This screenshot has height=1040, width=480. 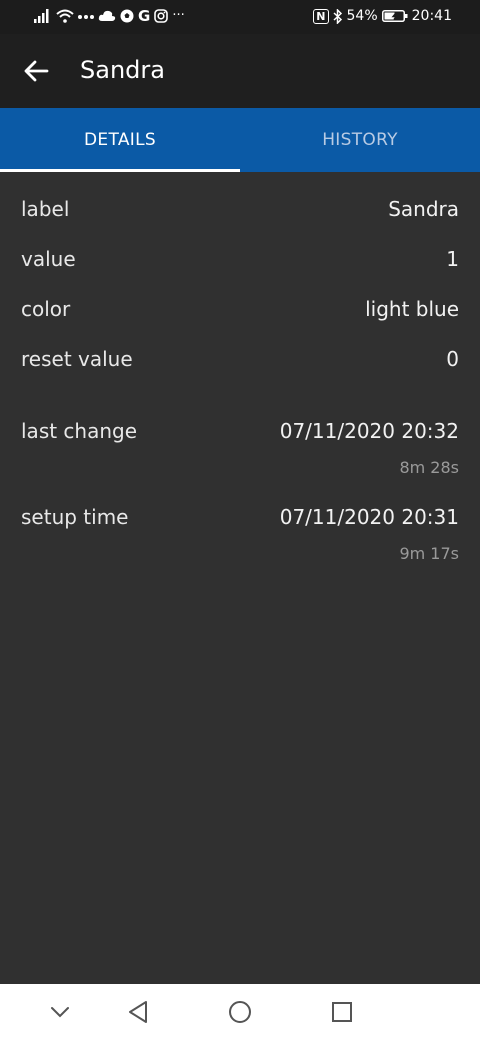 I want to click on last-change-elapsed: 8m 28s, so click(x=429, y=467).